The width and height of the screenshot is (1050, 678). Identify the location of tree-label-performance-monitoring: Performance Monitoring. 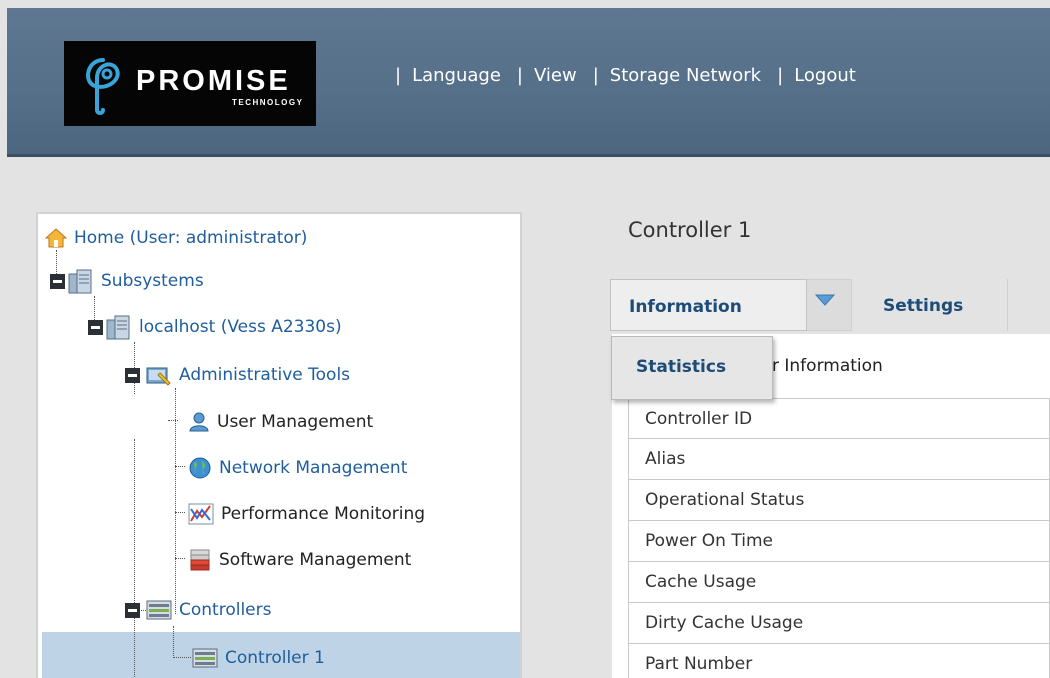
(323, 514).